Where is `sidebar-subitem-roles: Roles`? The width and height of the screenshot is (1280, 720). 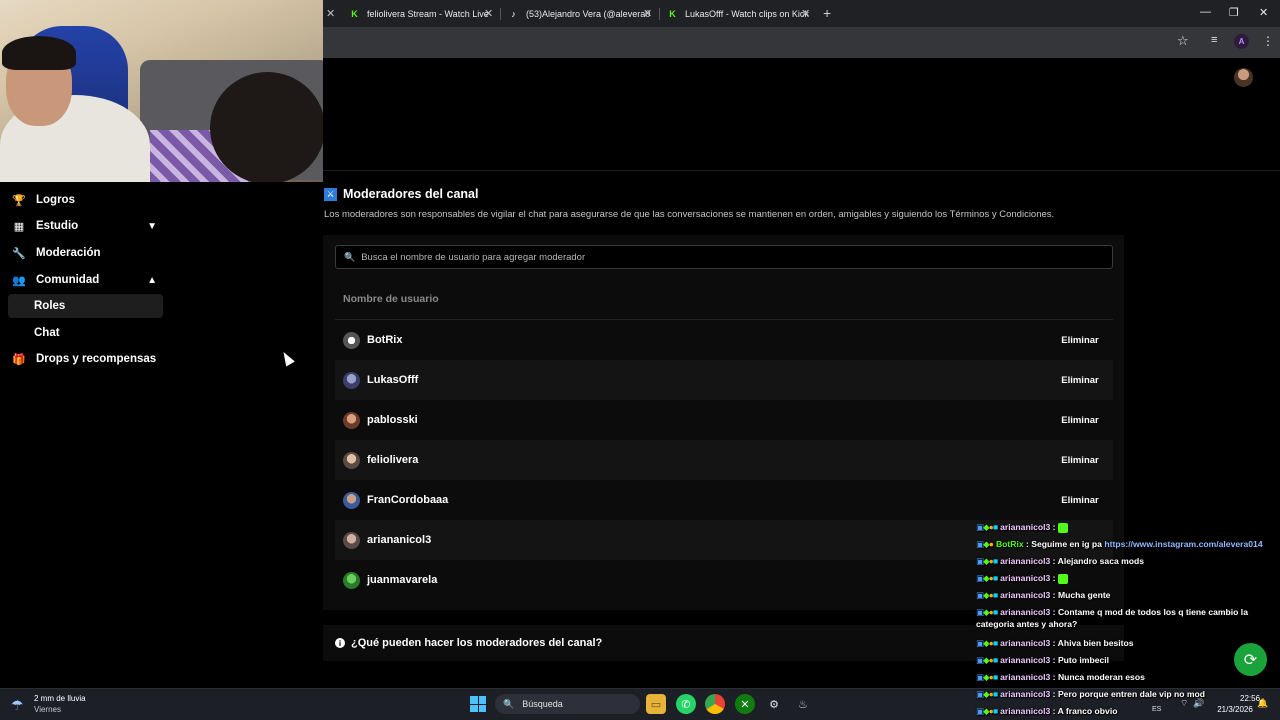 sidebar-subitem-roles: Roles is located at coordinates (85, 306).